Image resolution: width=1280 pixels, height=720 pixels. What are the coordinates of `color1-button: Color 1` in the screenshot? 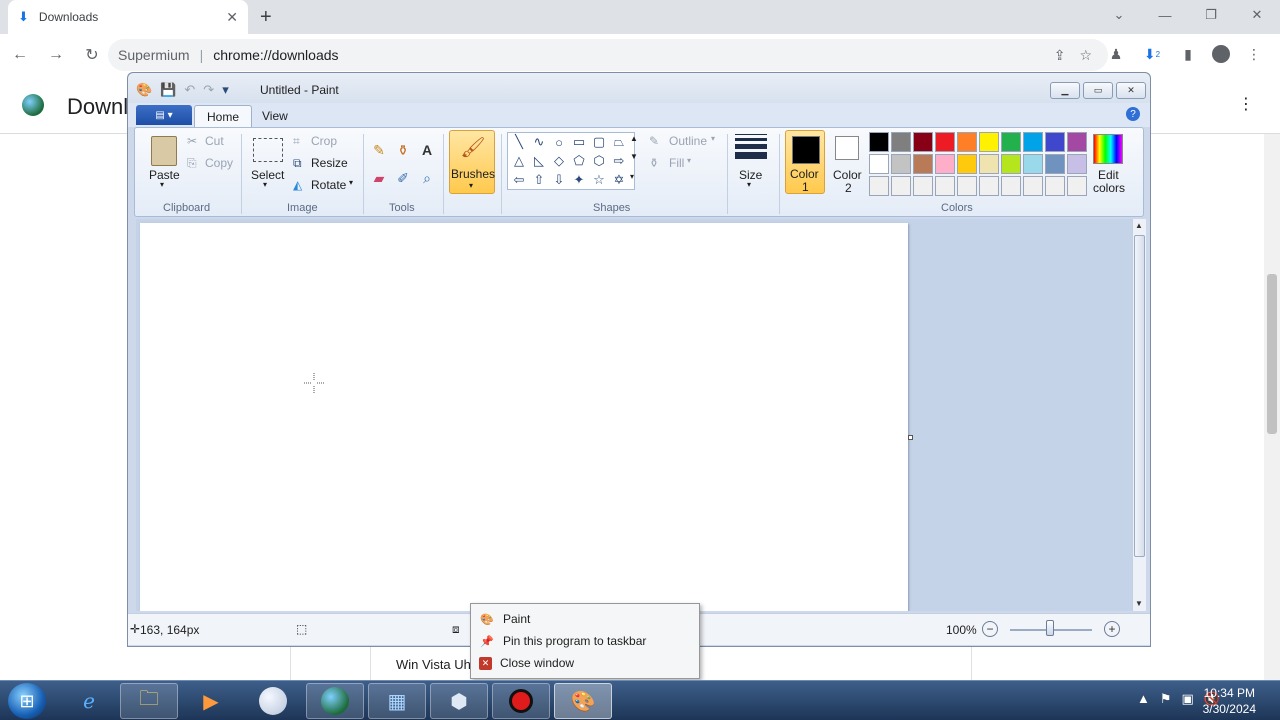 It's located at (805, 162).